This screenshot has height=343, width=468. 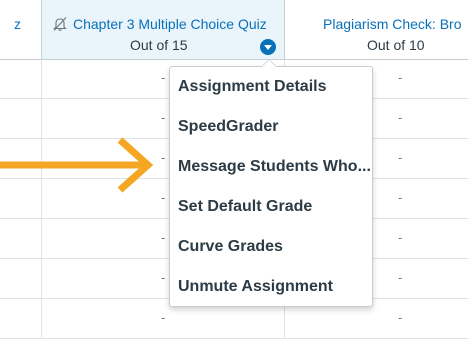 I want to click on column-title-text: Chapter 3 Multiple Choice Quiz, so click(x=170, y=24).